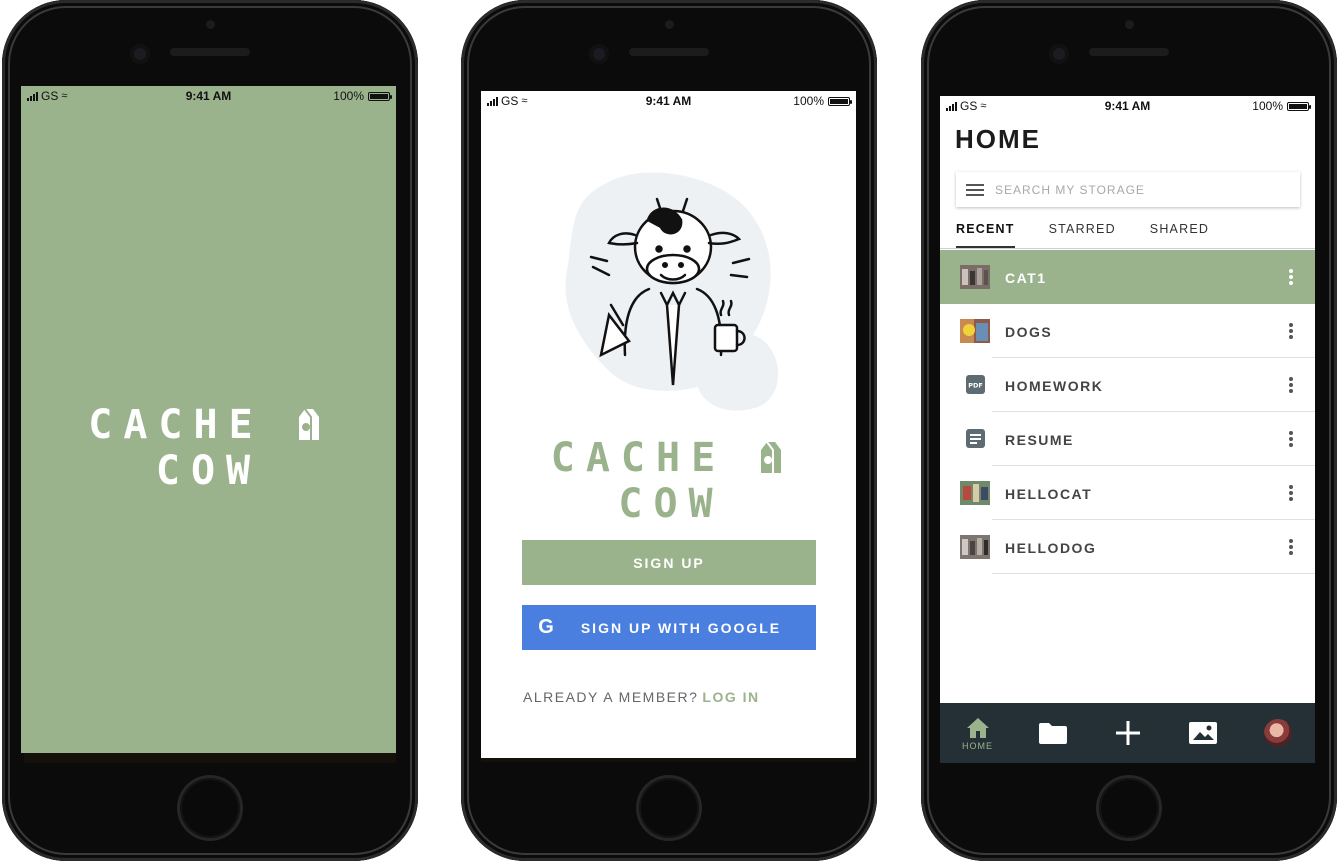 This screenshot has height=861, width=1338. What do you see at coordinates (975, 189) in the screenshot?
I see `menu-icon` at bounding box center [975, 189].